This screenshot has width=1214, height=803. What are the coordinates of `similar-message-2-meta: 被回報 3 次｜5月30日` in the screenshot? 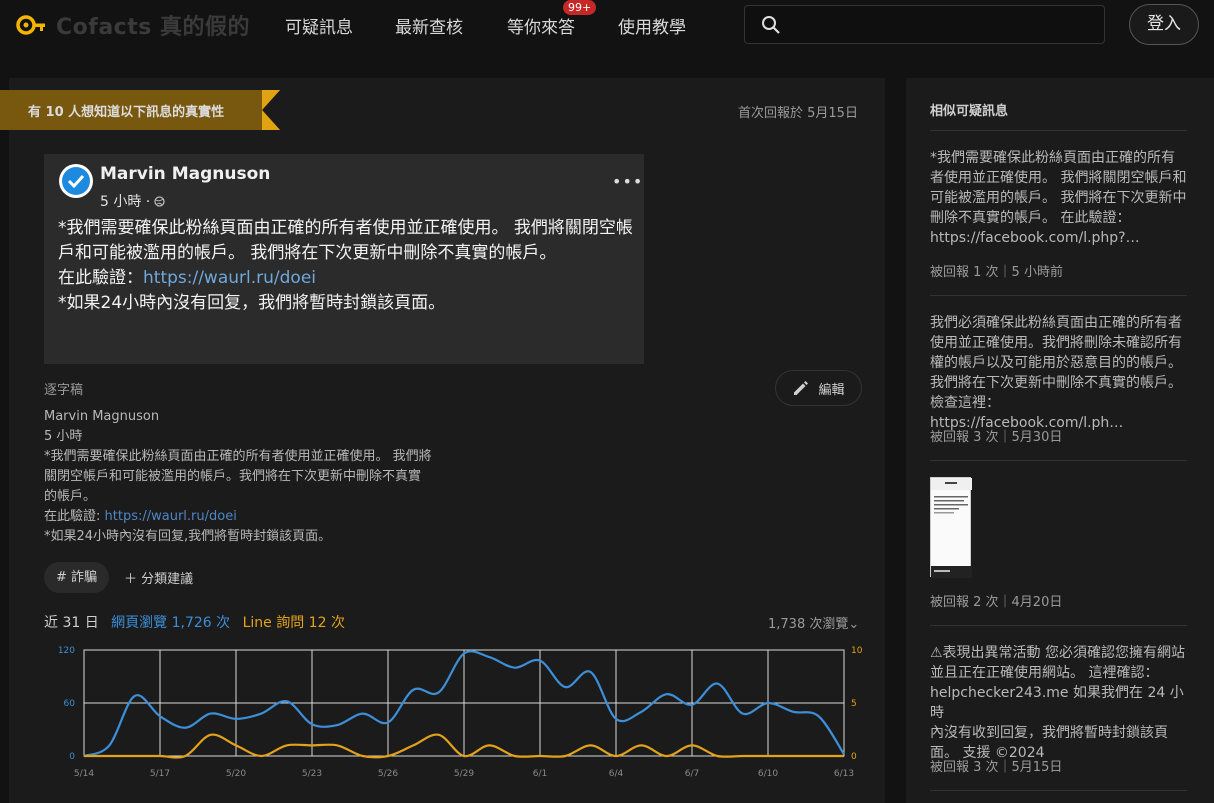 It's located at (996, 437).